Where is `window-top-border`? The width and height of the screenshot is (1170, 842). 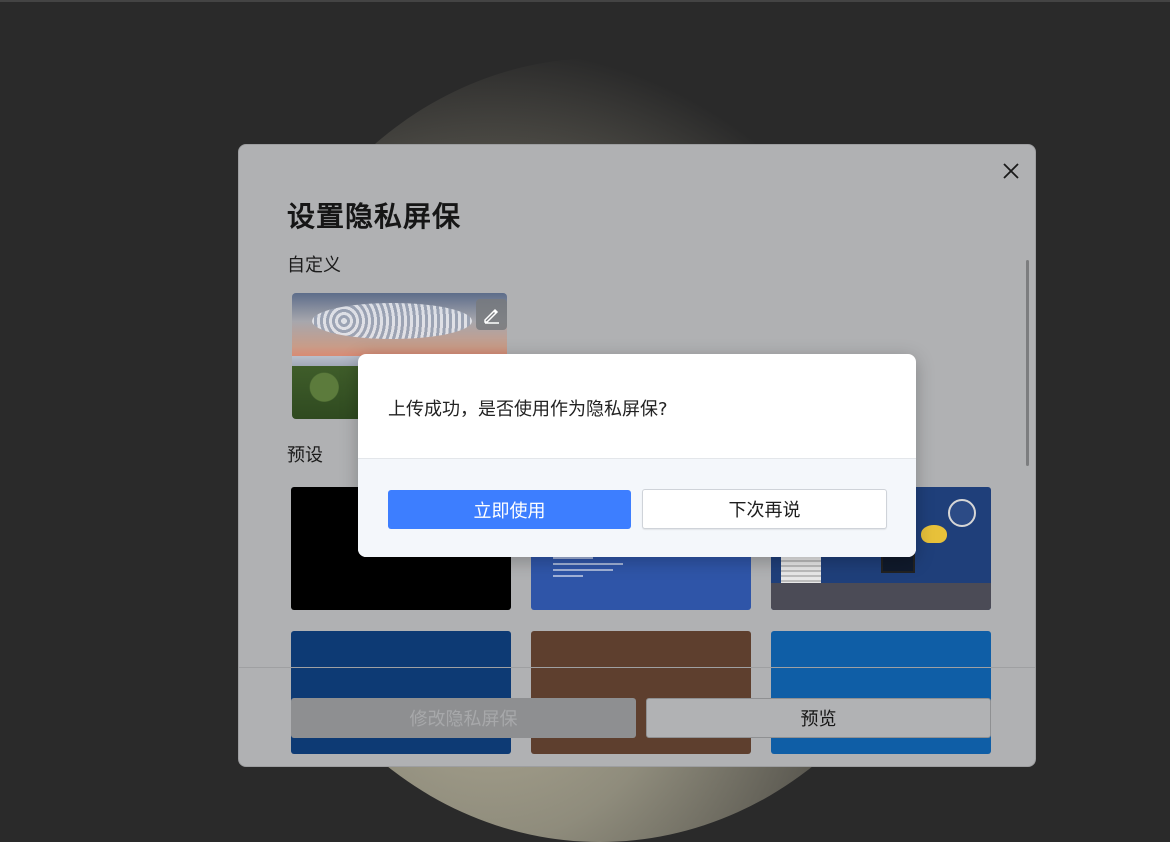
window-top-border is located at coordinates (585, 1).